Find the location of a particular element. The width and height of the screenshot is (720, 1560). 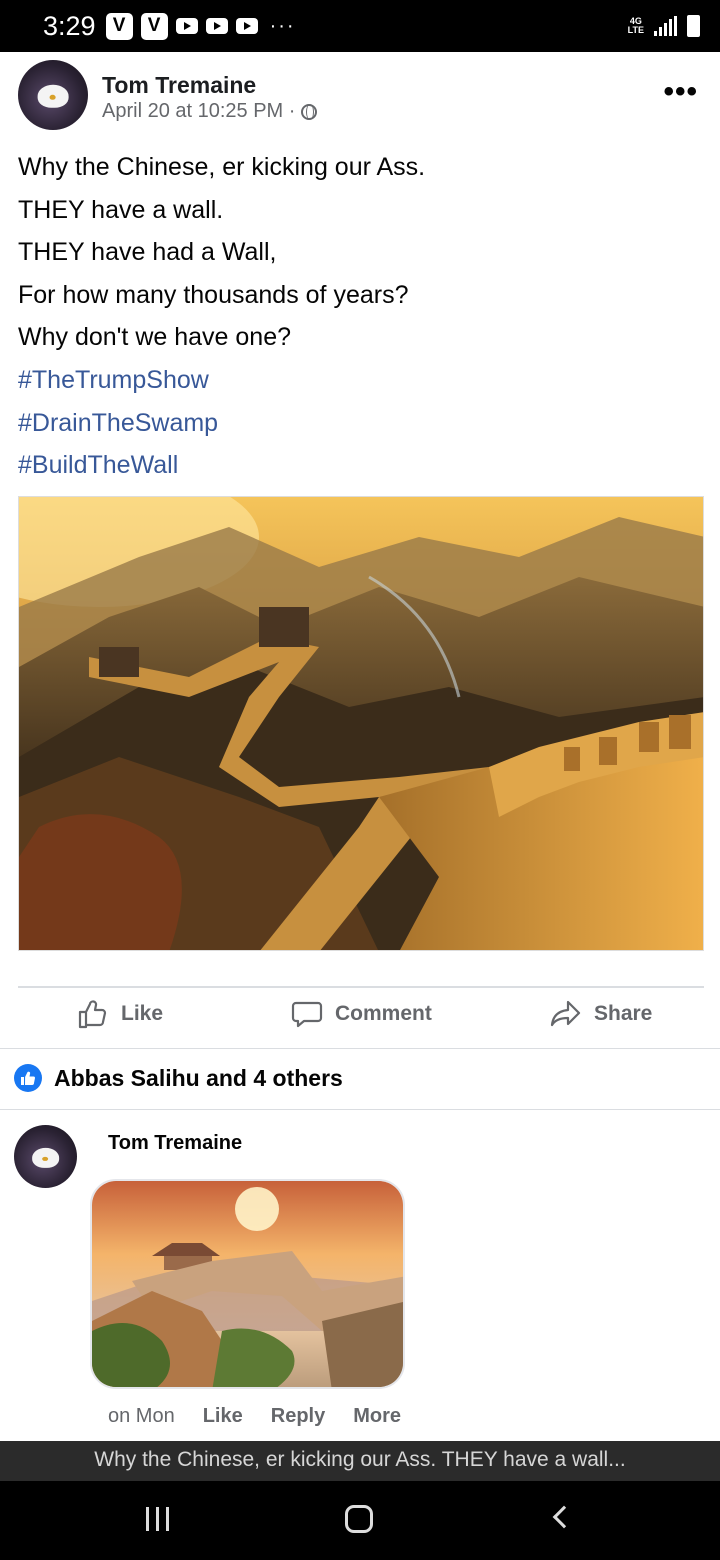

comment-photo is located at coordinates (247, 1284).